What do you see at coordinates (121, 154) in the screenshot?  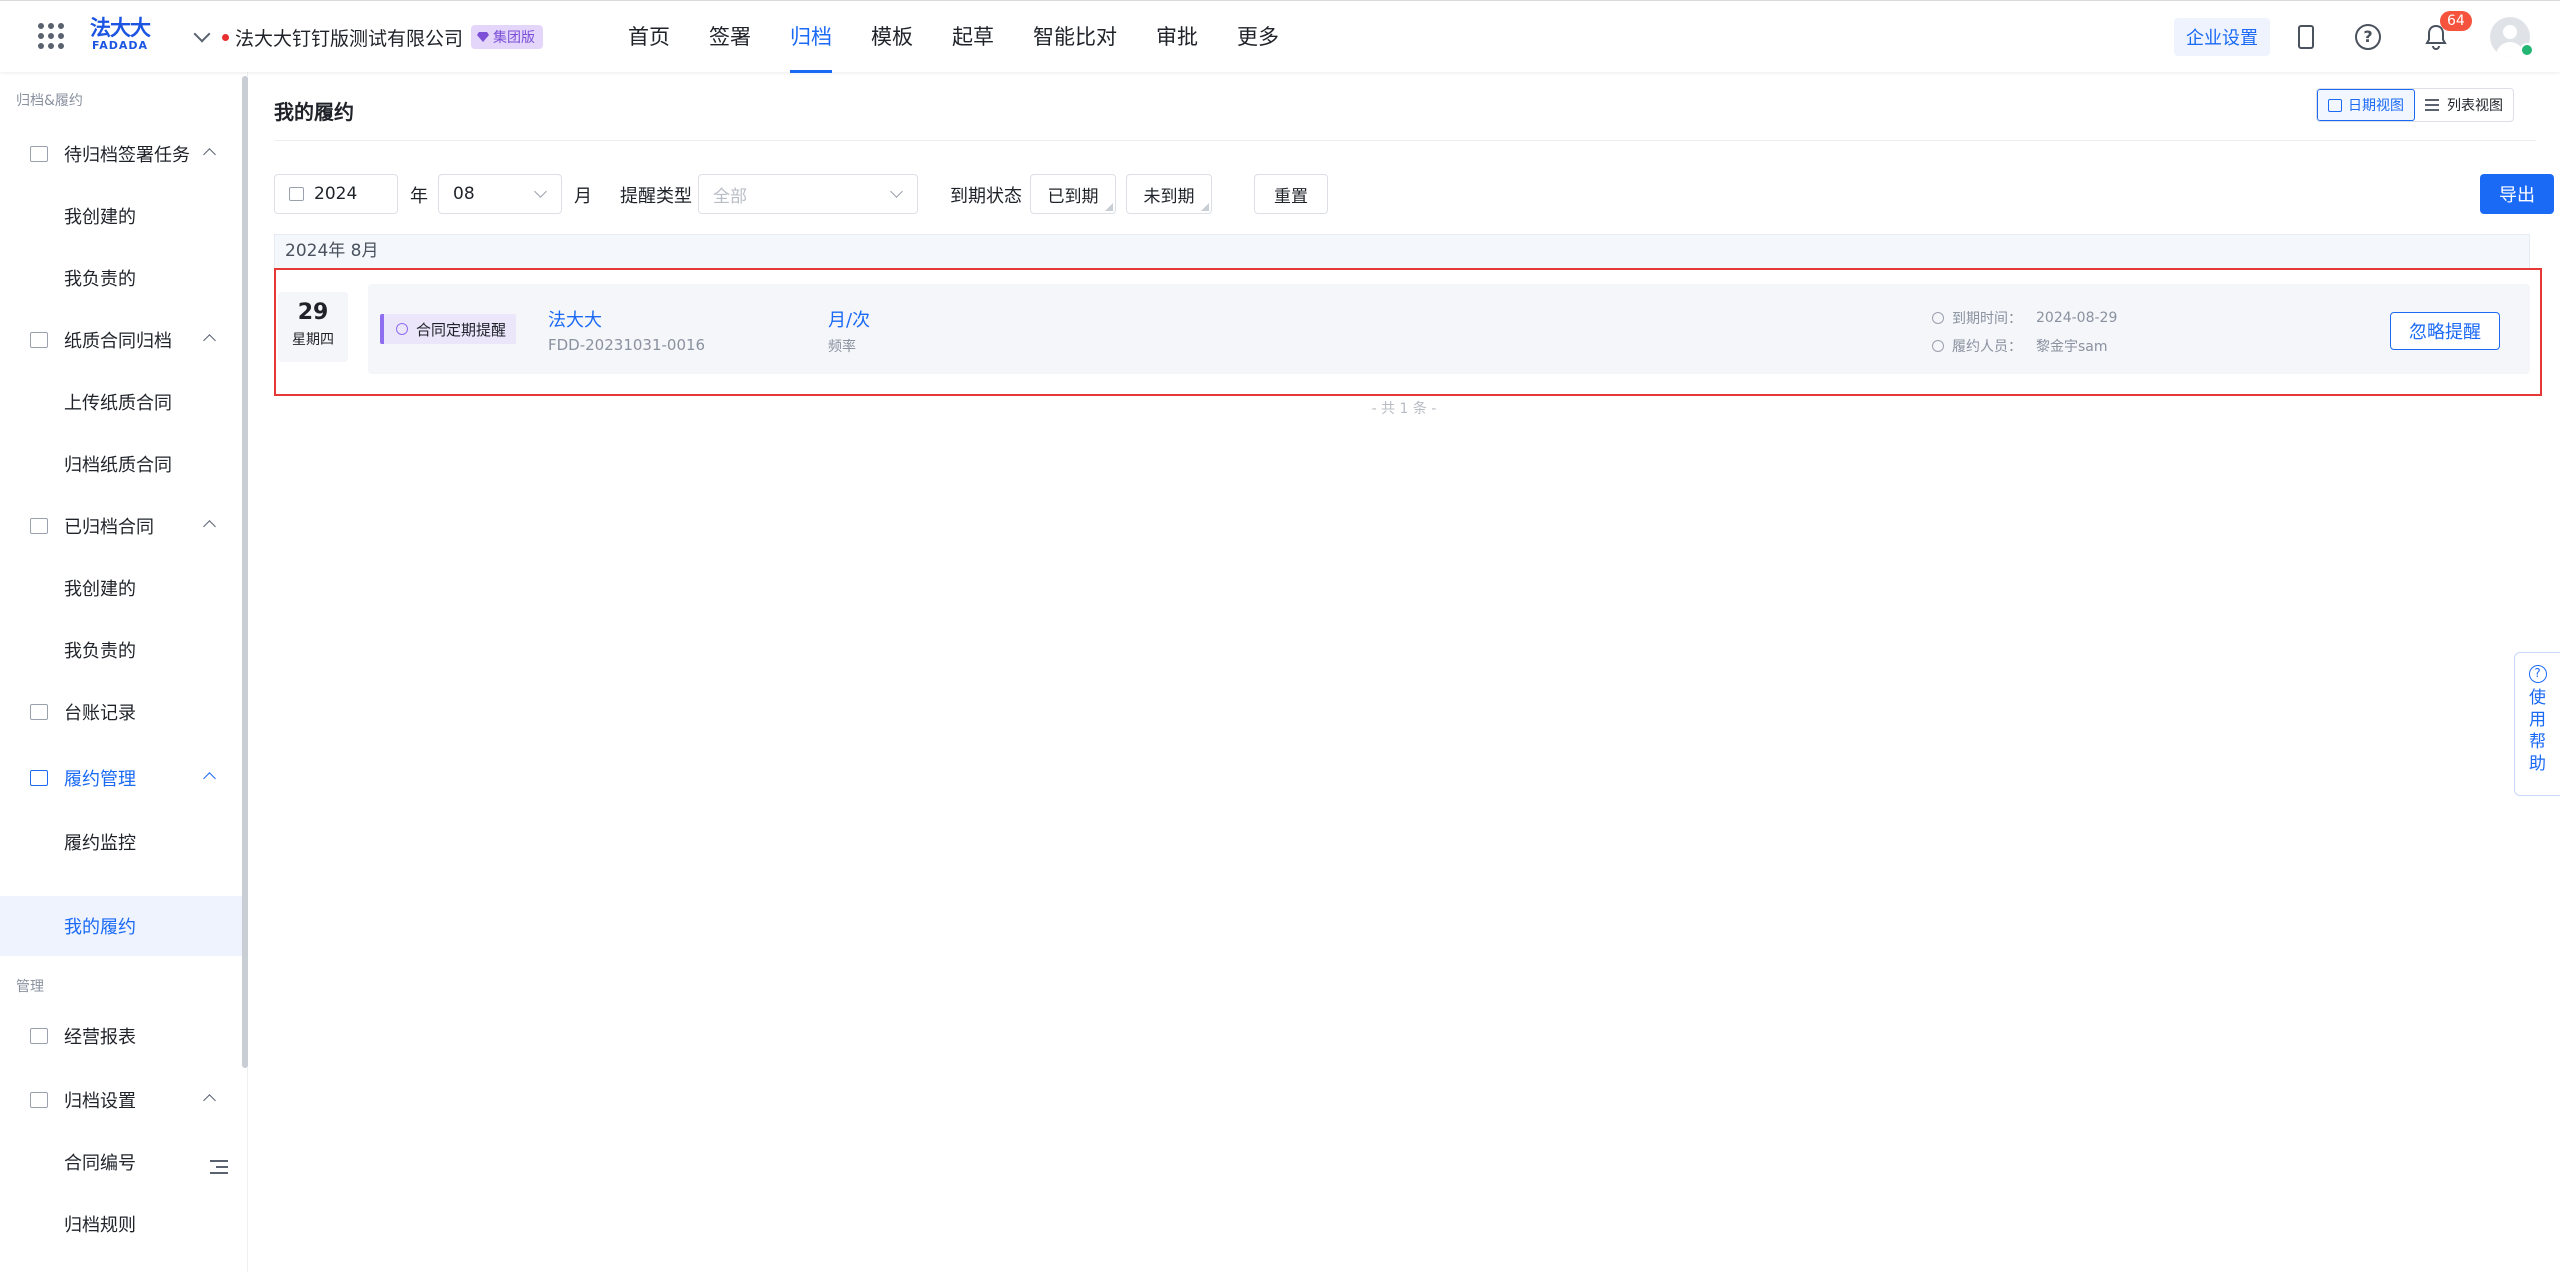 I see `sidebar-item-pending-archive: 待归档签署任务` at bounding box center [121, 154].